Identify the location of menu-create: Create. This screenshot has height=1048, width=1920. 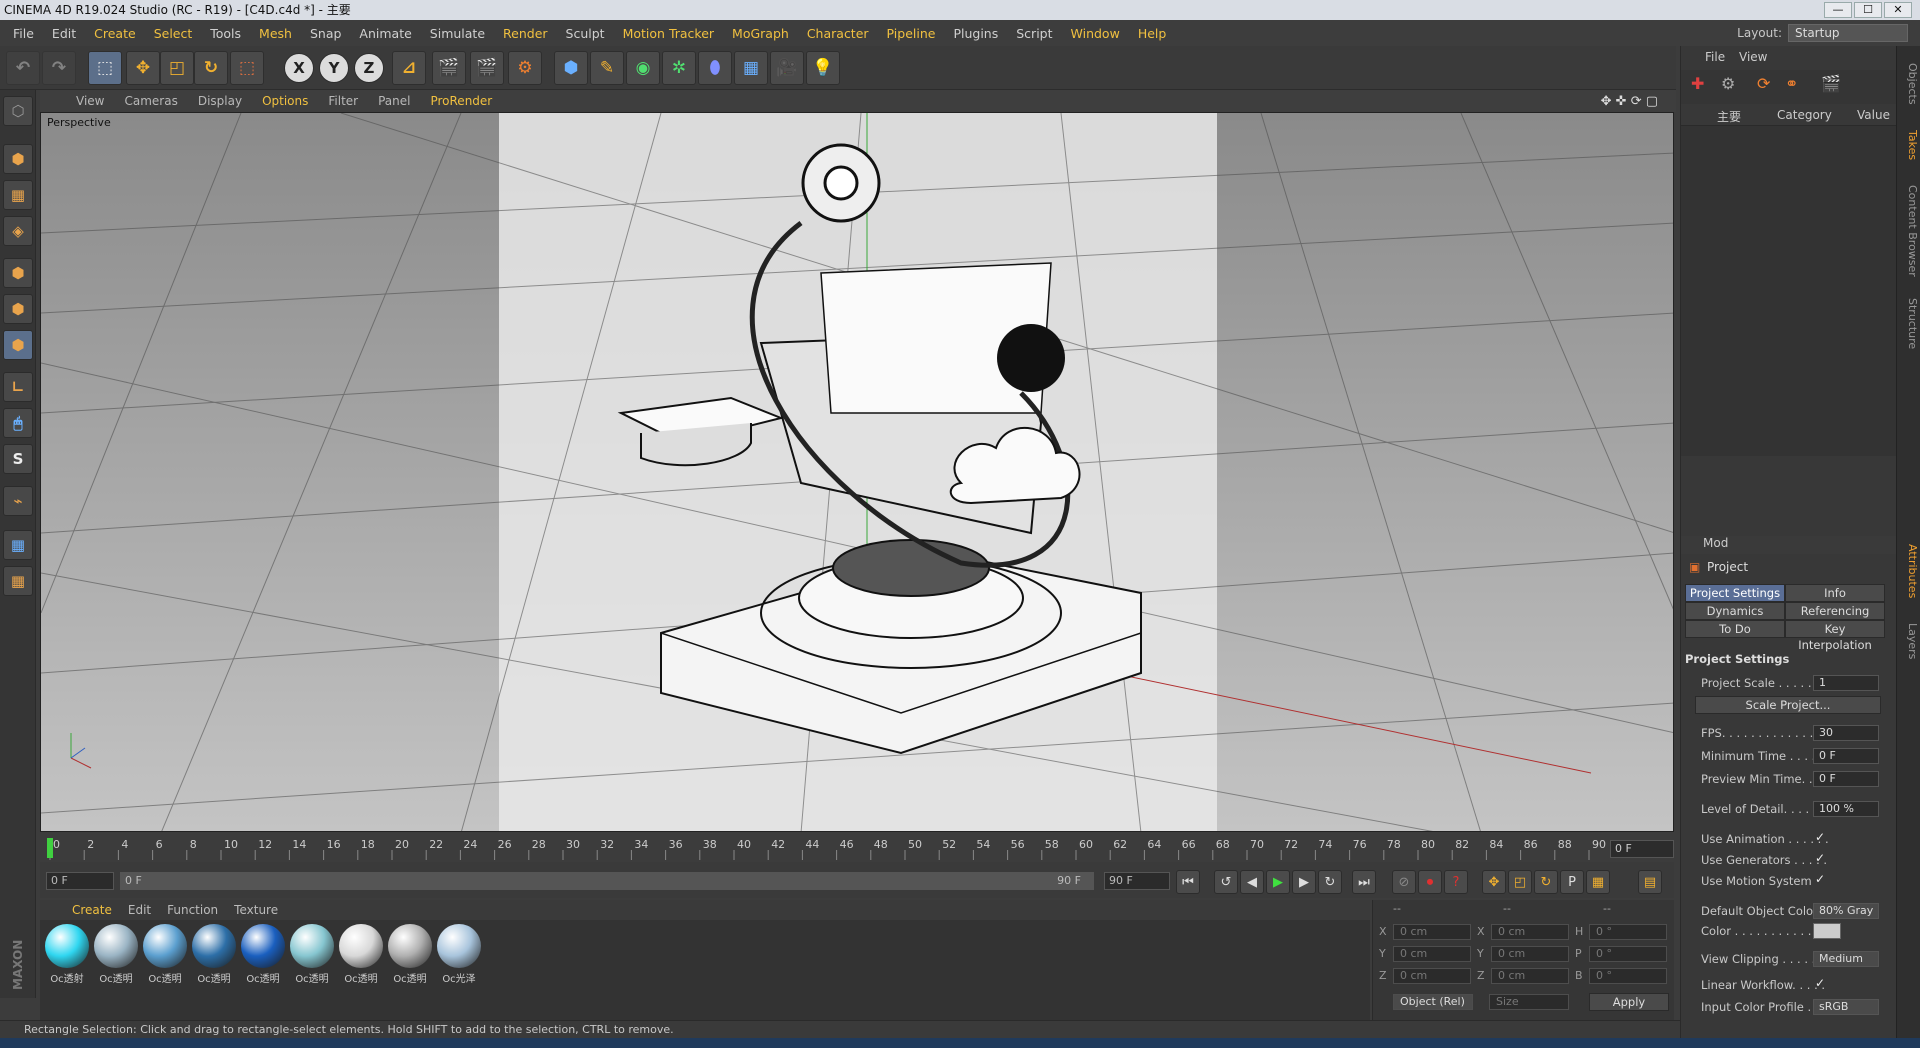
(115, 33).